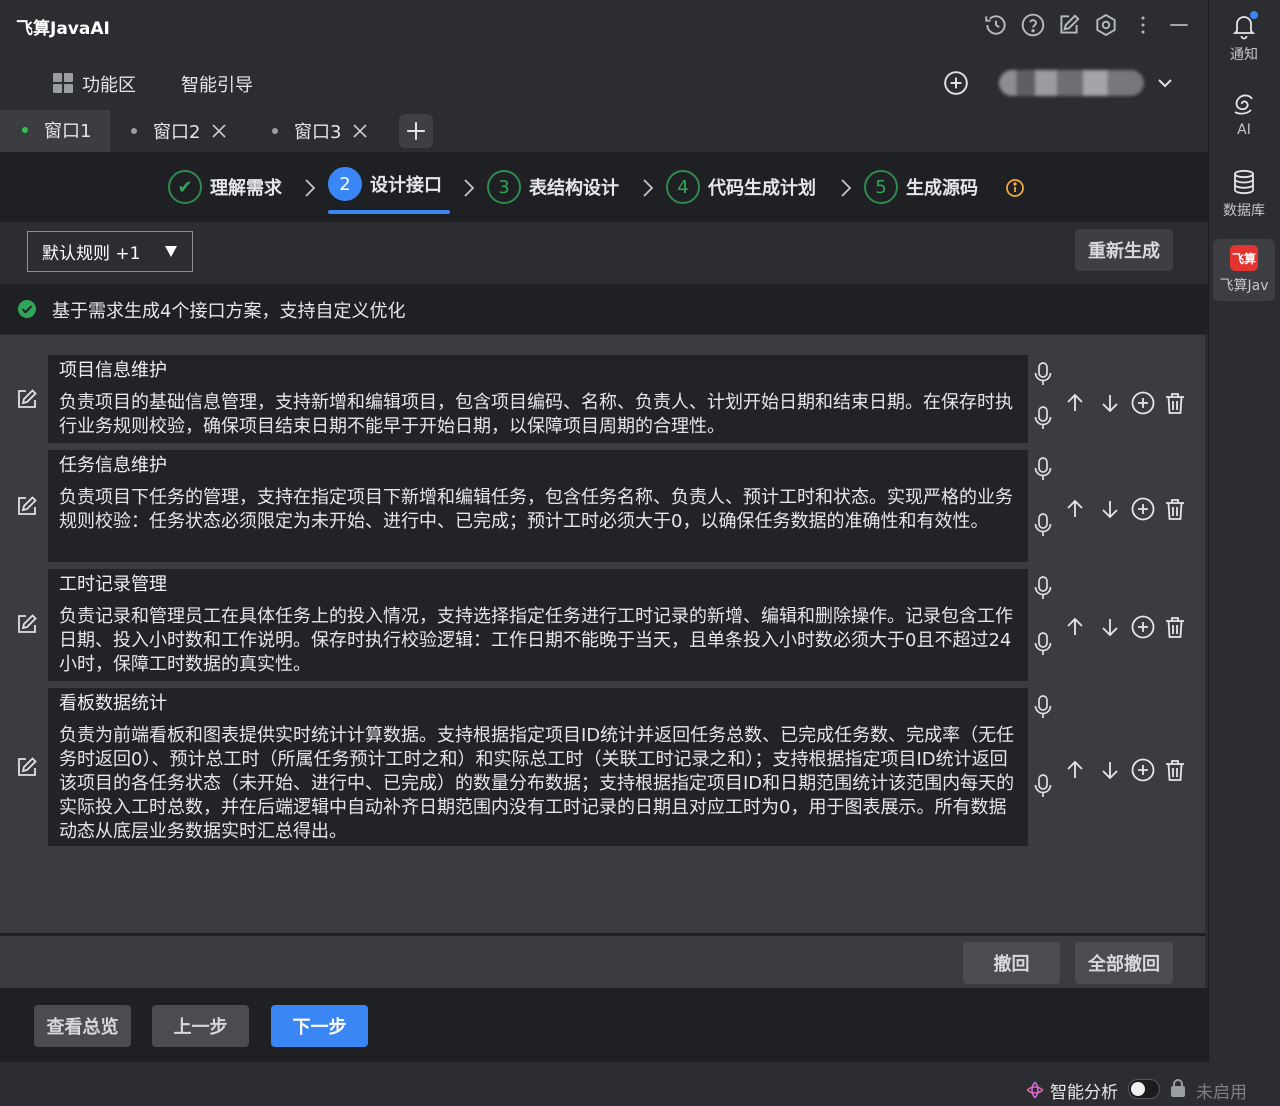  I want to click on interface-title: 看板数据统计, so click(113, 703).